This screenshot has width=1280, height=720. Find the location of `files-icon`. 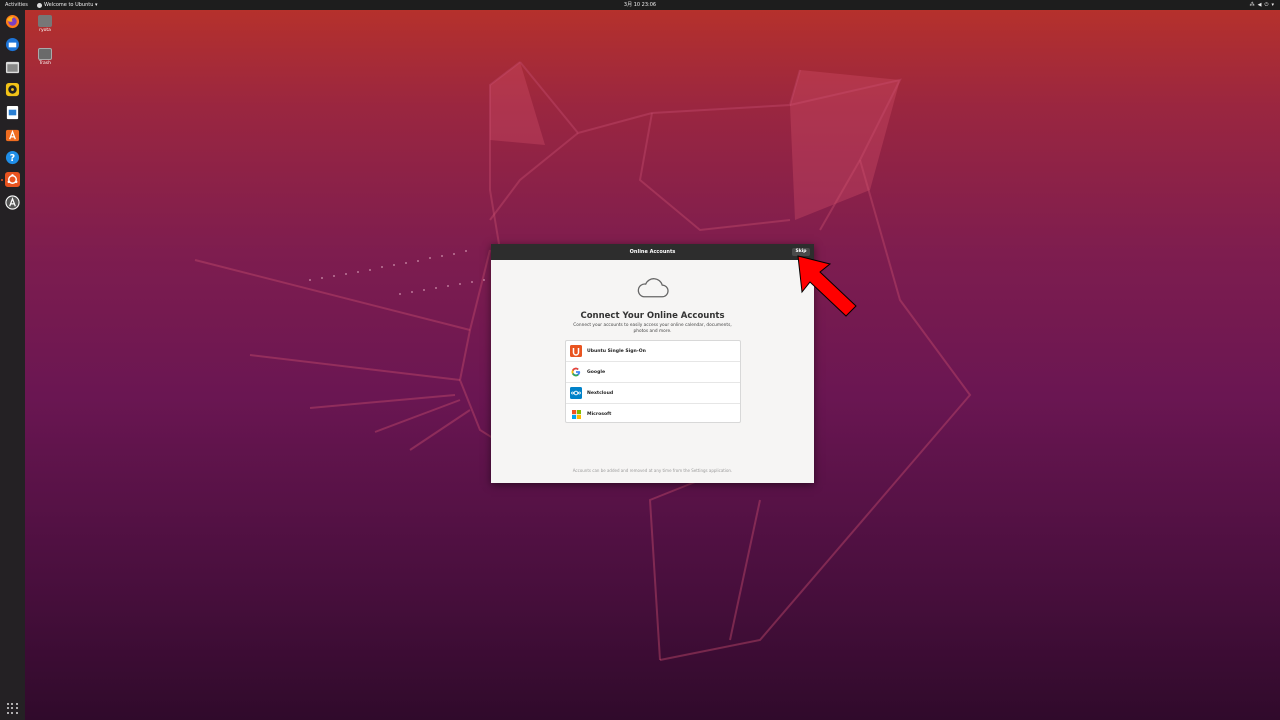

files-icon is located at coordinates (12, 67).